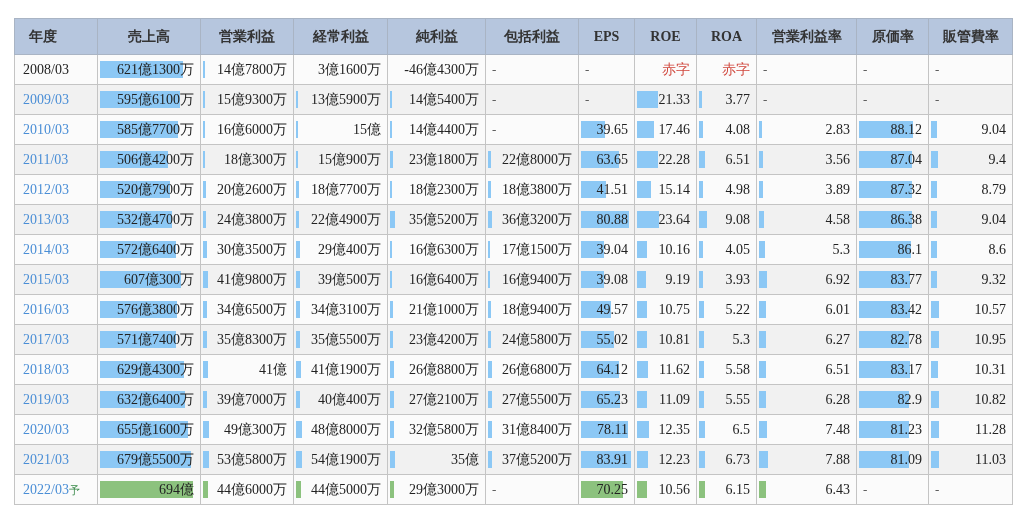  Describe the element at coordinates (349, 400) in the screenshot. I see `table-cell-text: 40億400万` at that location.